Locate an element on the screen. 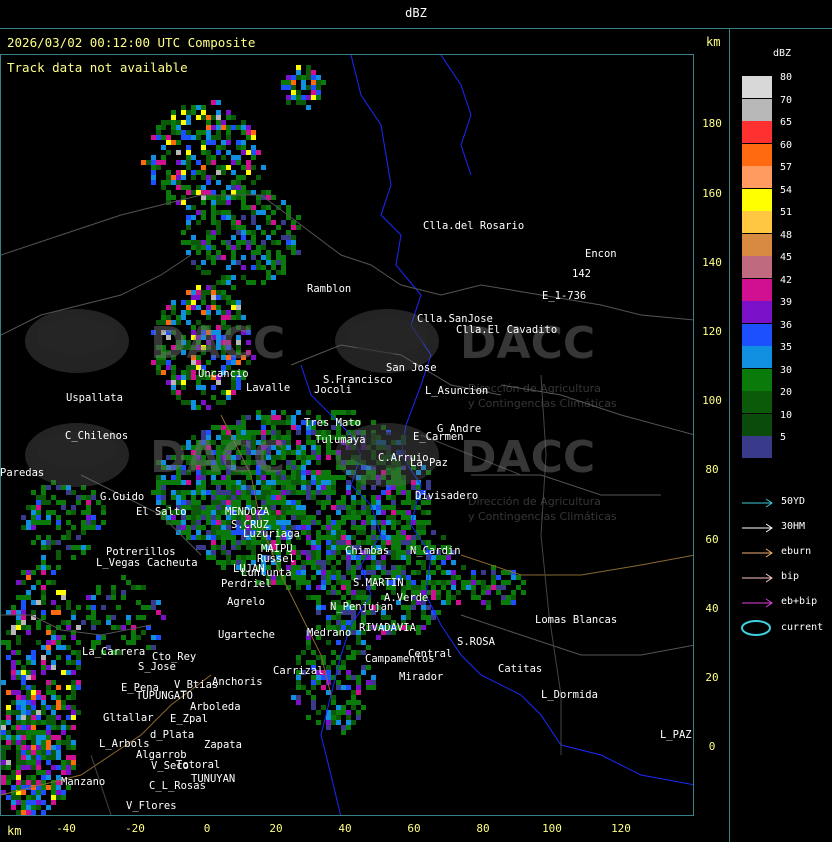 This screenshot has height=842, width=832. city-label: L_Dormida is located at coordinates (569, 695).